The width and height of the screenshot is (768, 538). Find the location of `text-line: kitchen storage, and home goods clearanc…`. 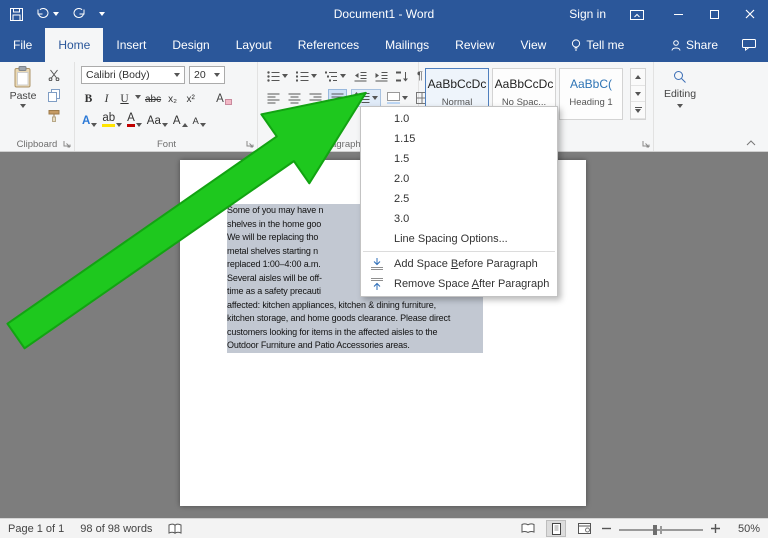

text-line: kitchen storage, and home goods clearanc… is located at coordinates (355, 319).